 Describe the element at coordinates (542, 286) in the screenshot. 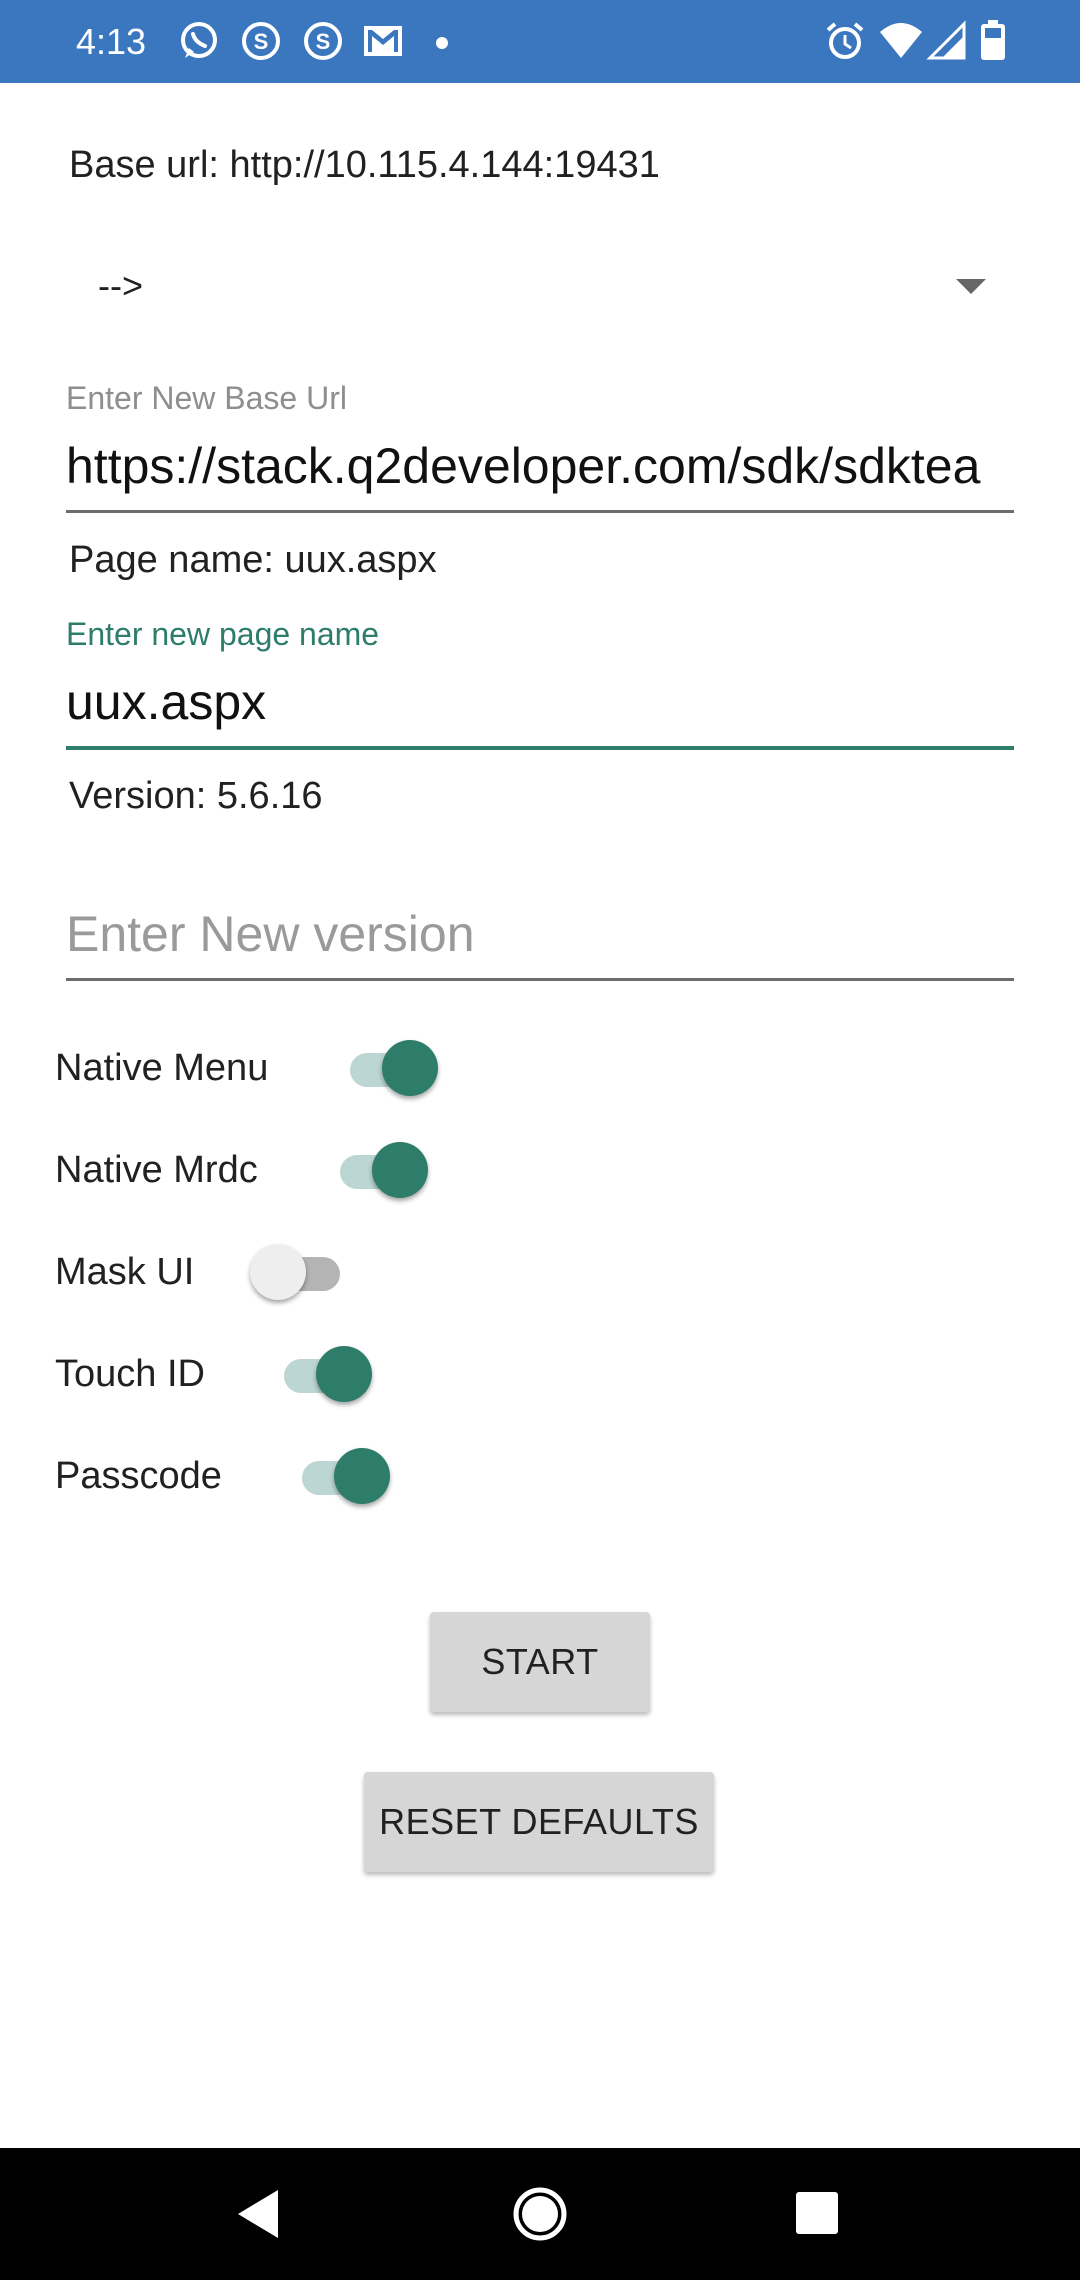

I see `url-dropdown: -->` at that location.